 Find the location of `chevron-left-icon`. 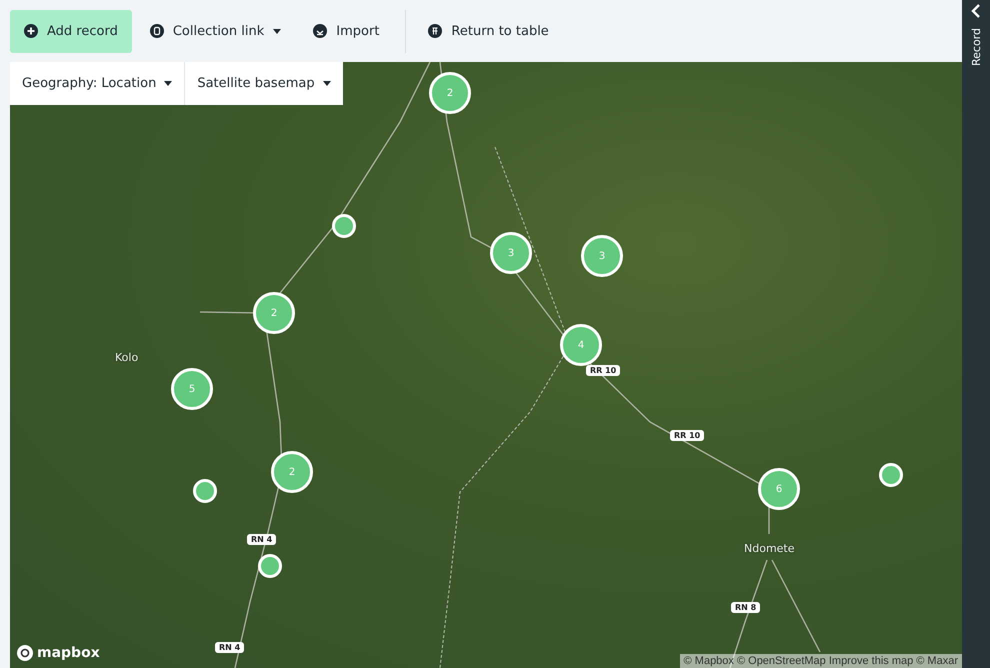

chevron-left-icon is located at coordinates (976, 11).